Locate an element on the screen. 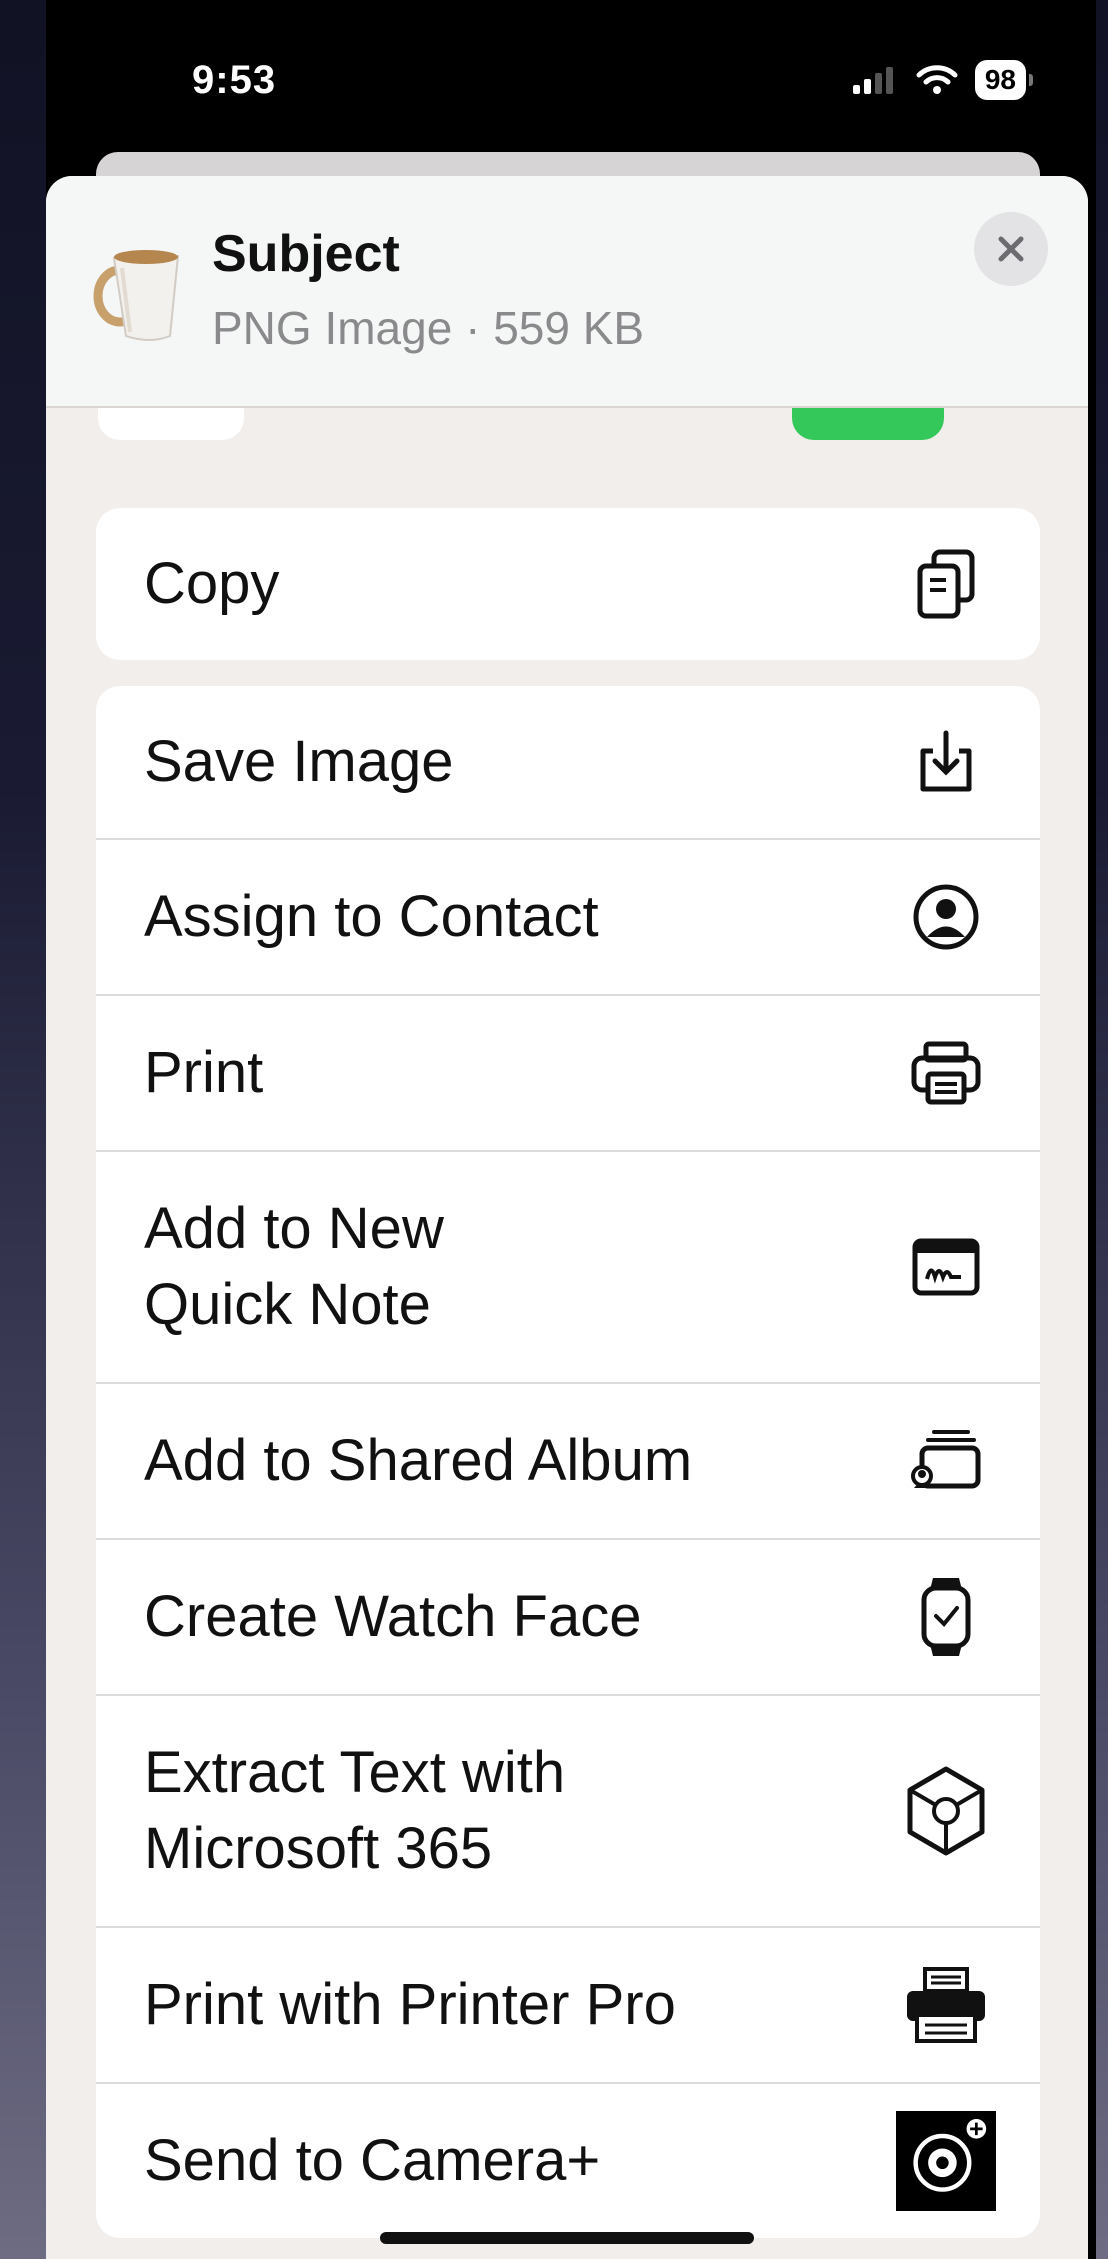 The image size is (1108, 2259). status-icons: 98 is located at coordinates (942, 80).